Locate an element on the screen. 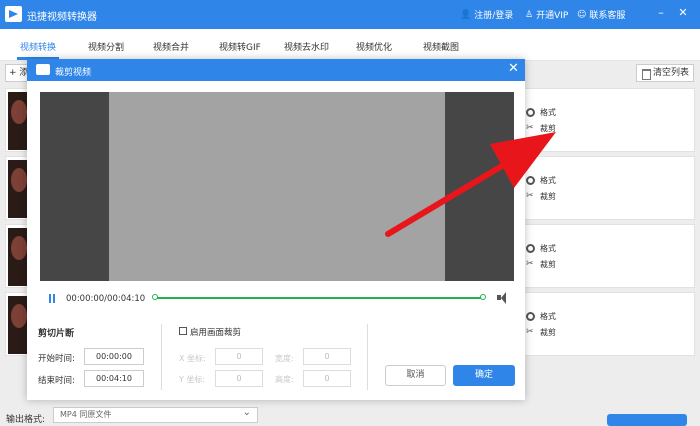  enable-crop-checkbox is located at coordinates (183, 331).